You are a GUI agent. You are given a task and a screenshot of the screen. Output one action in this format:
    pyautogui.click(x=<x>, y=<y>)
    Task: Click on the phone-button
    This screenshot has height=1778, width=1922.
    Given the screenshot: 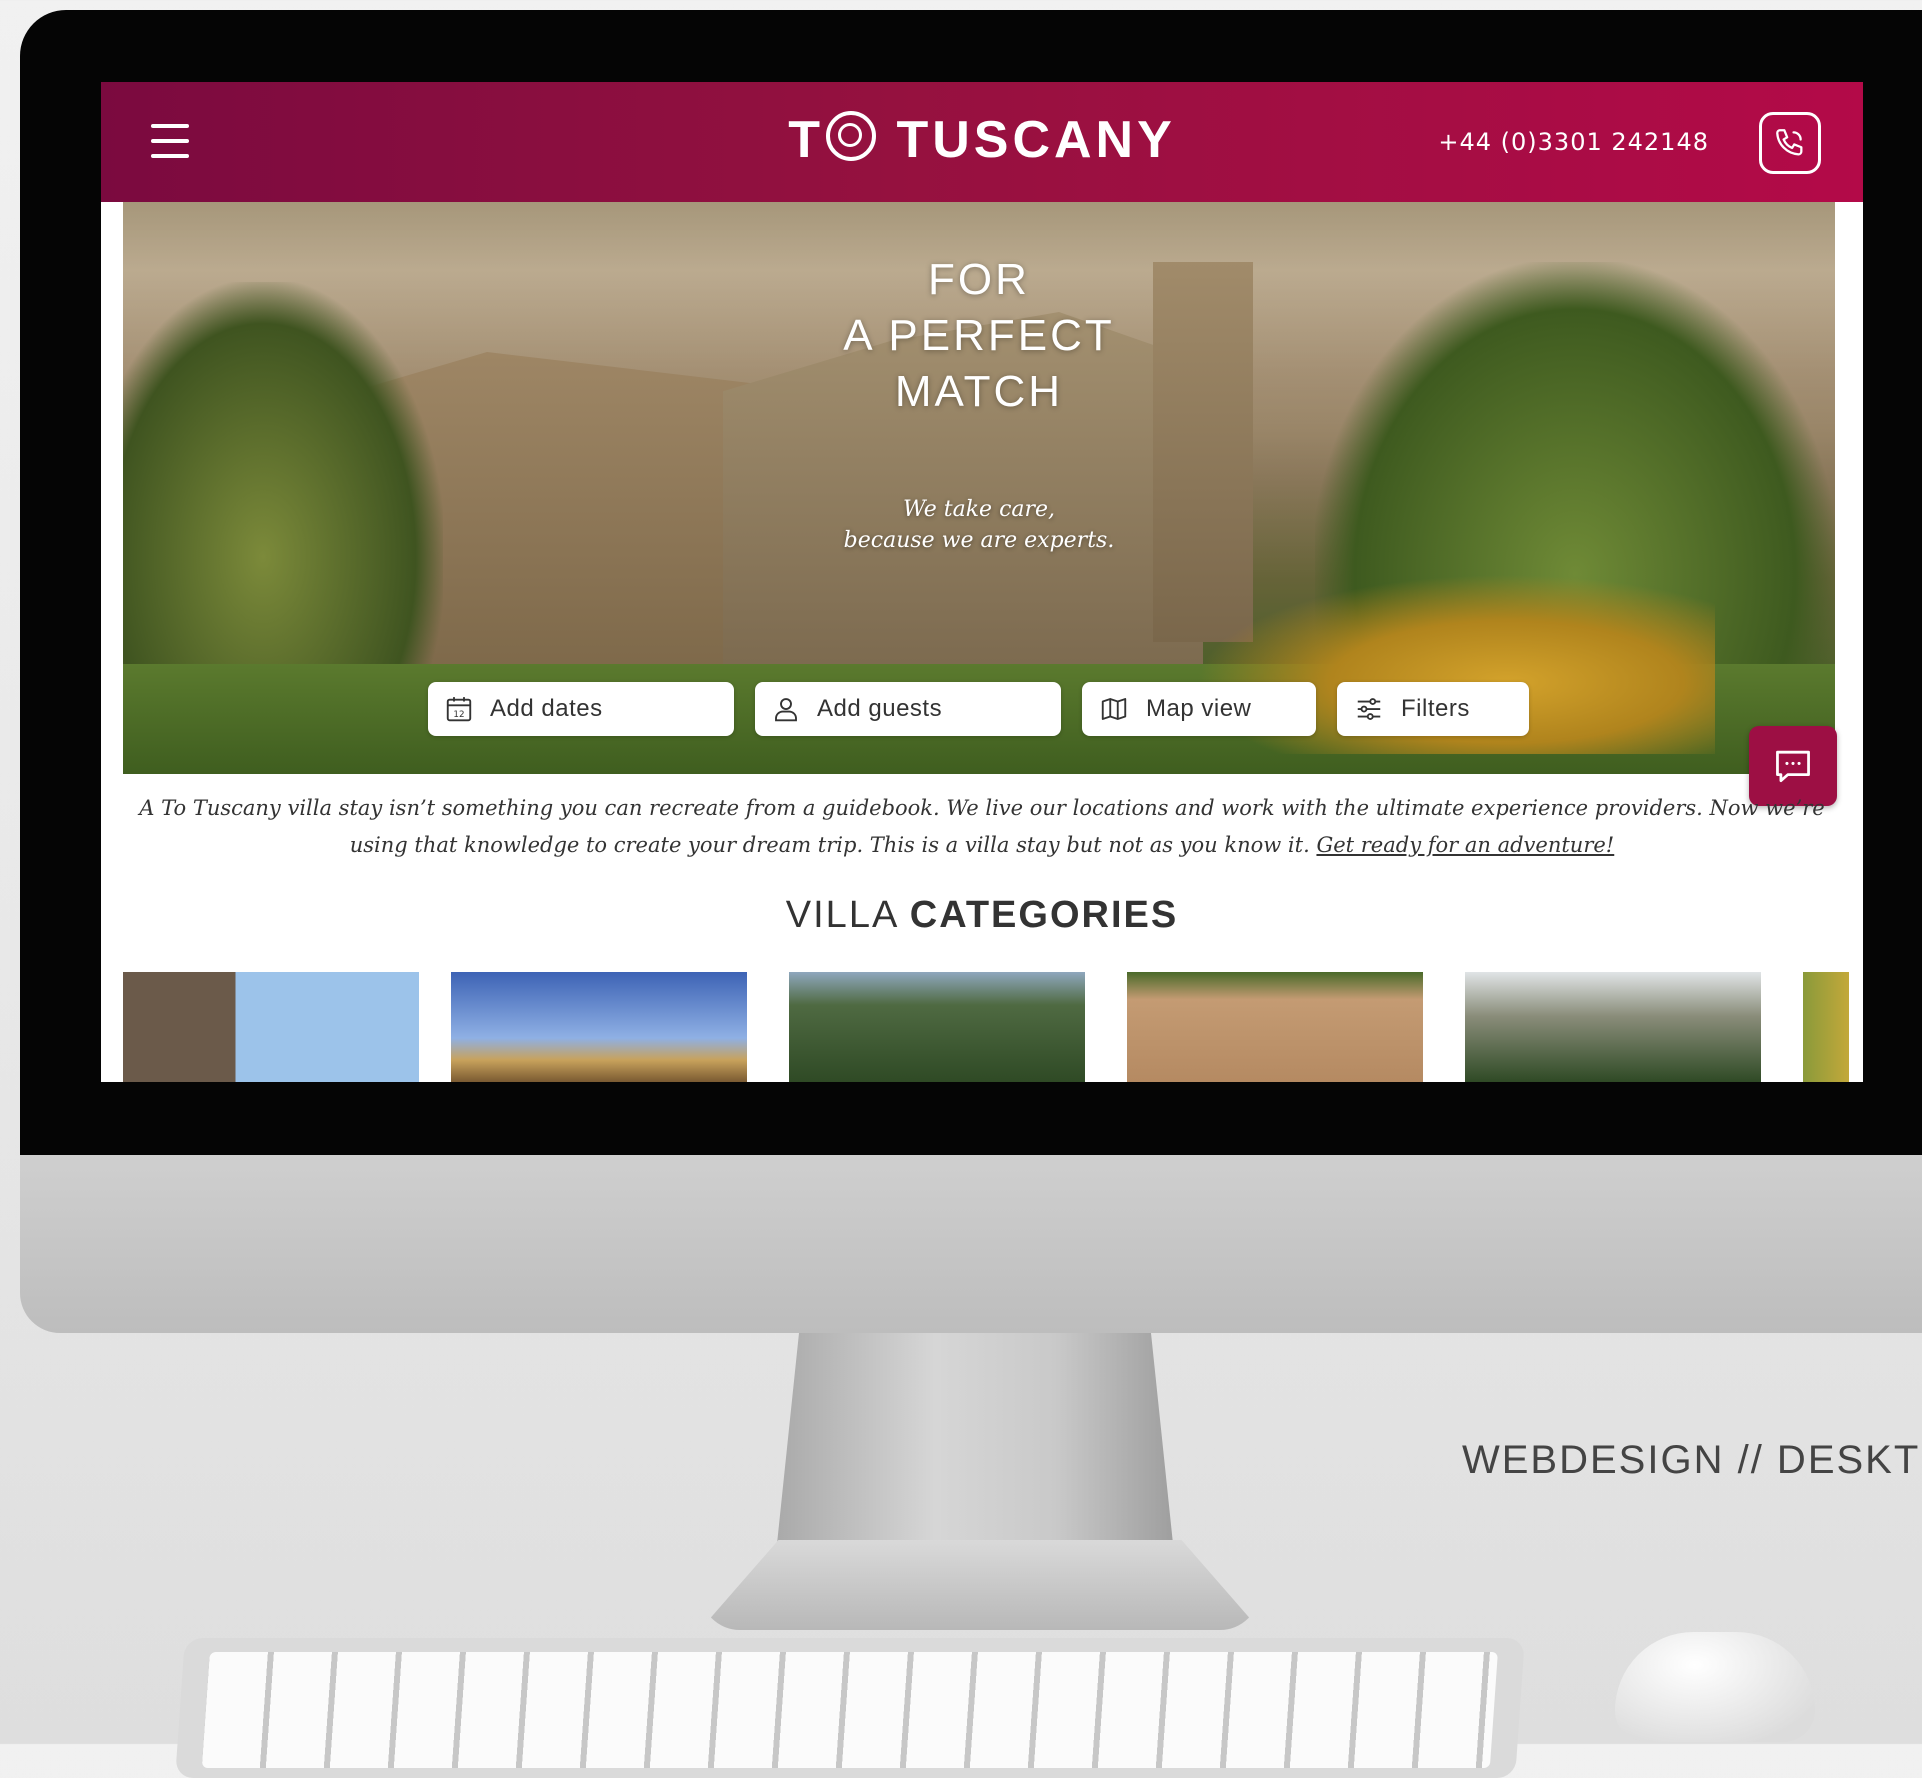 What is the action you would take?
    pyautogui.click(x=1790, y=143)
    